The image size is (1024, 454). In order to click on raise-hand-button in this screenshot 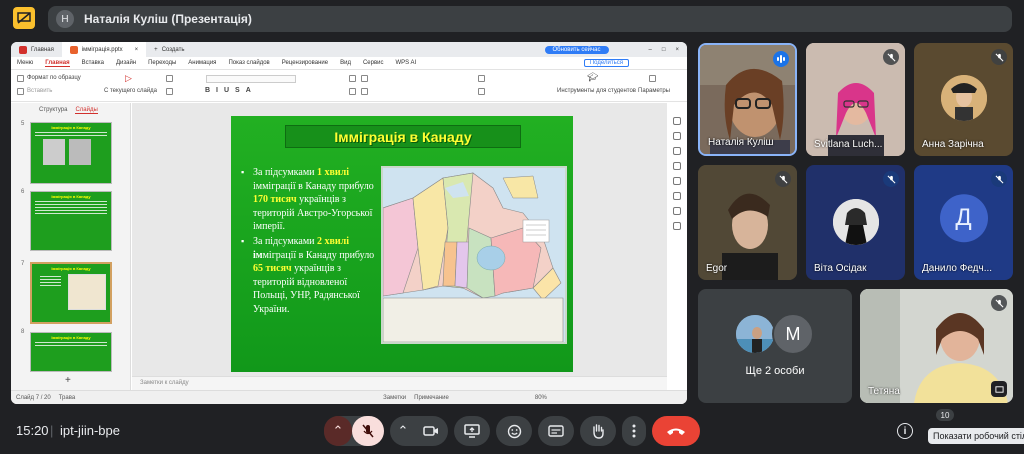, I will do `click(598, 431)`.